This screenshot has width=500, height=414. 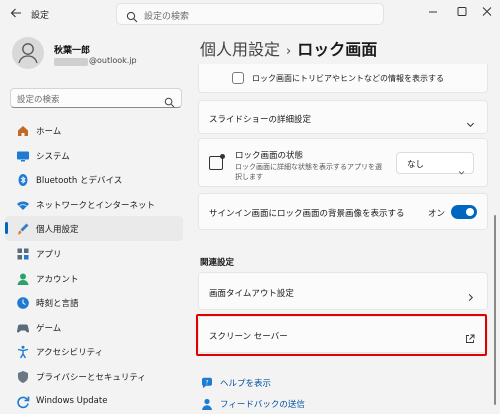 What do you see at coordinates (307, 214) in the screenshot?
I see `signin-background-label: サインイン画面にロック画面の背景画像を表示する` at bounding box center [307, 214].